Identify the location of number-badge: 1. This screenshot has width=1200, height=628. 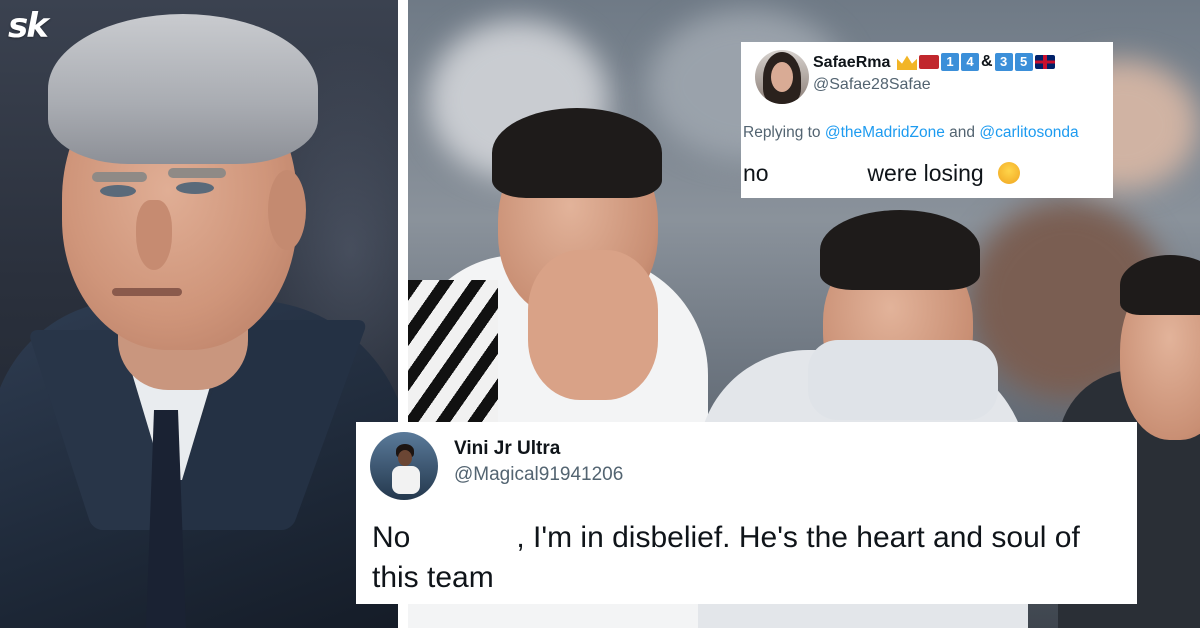
(950, 62).